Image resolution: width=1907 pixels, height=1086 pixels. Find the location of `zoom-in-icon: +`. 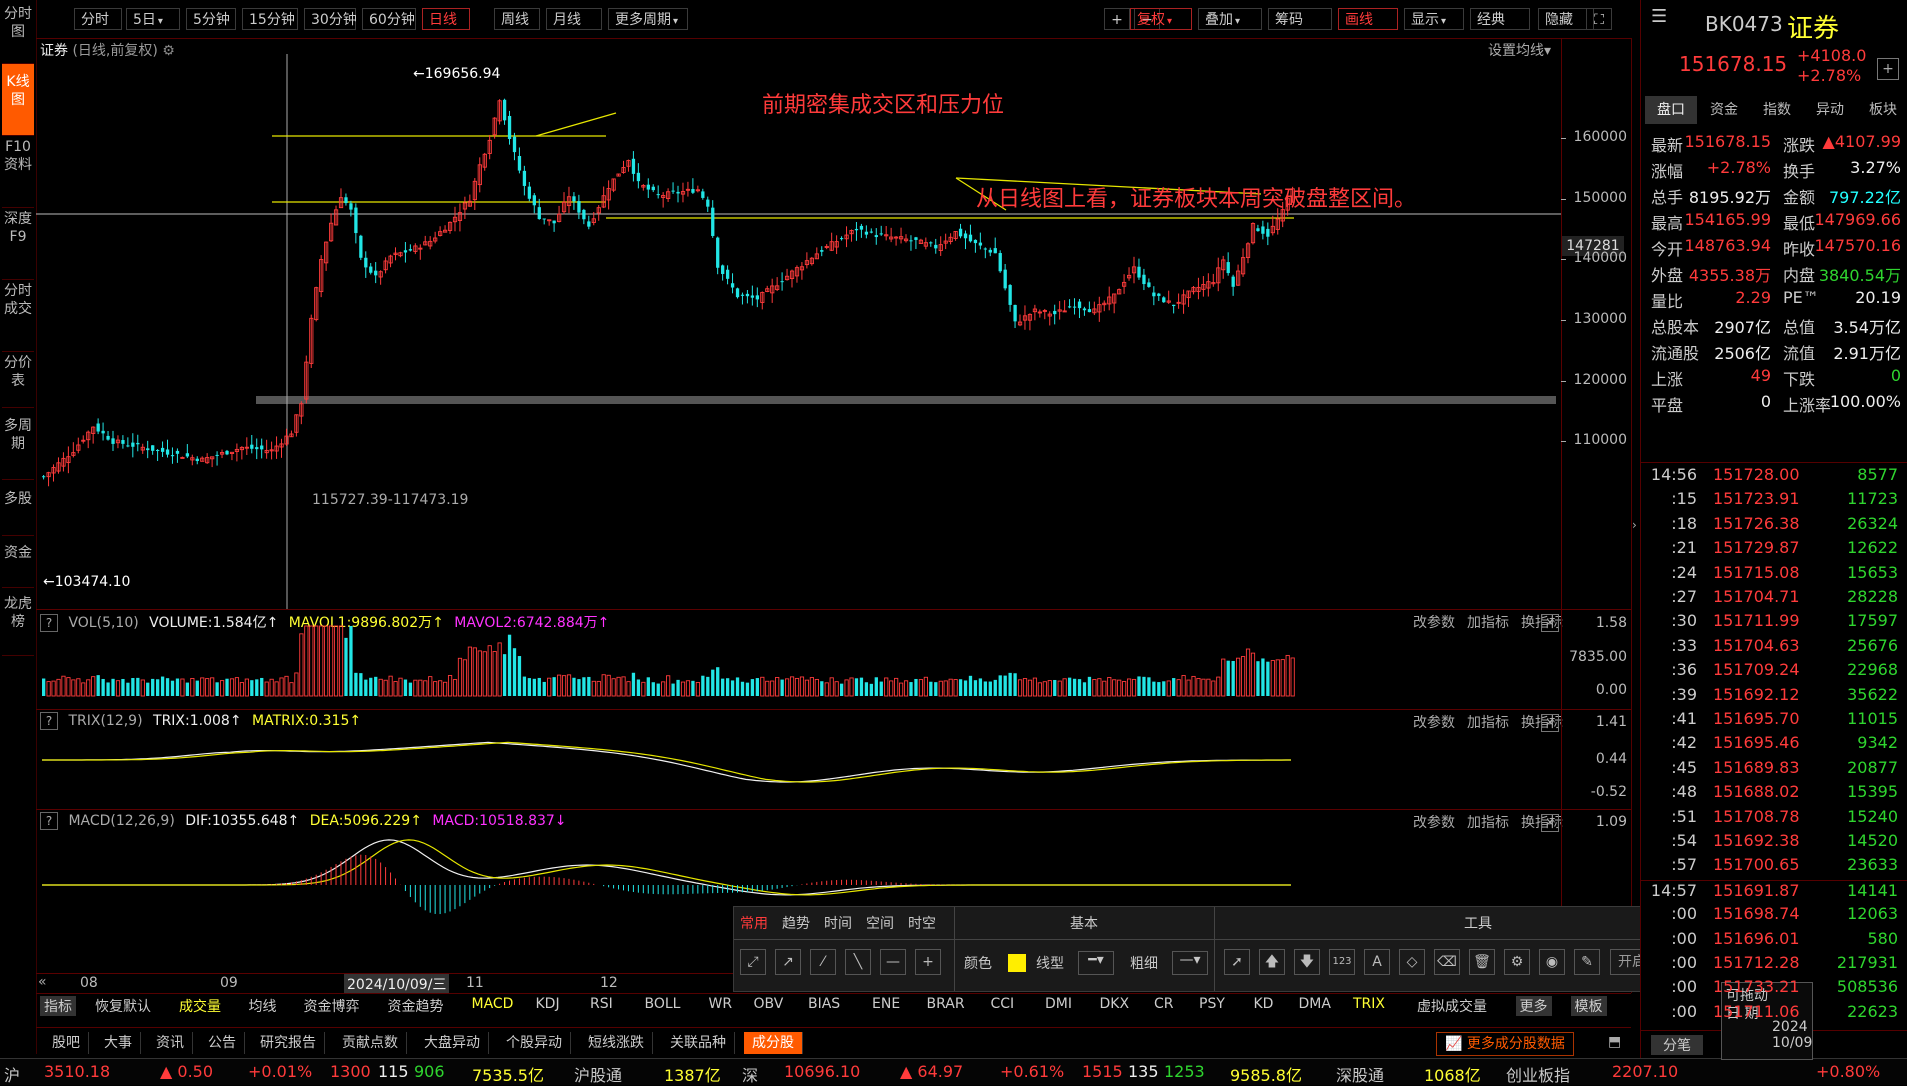

zoom-in-icon: + is located at coordinates (1117, 19).